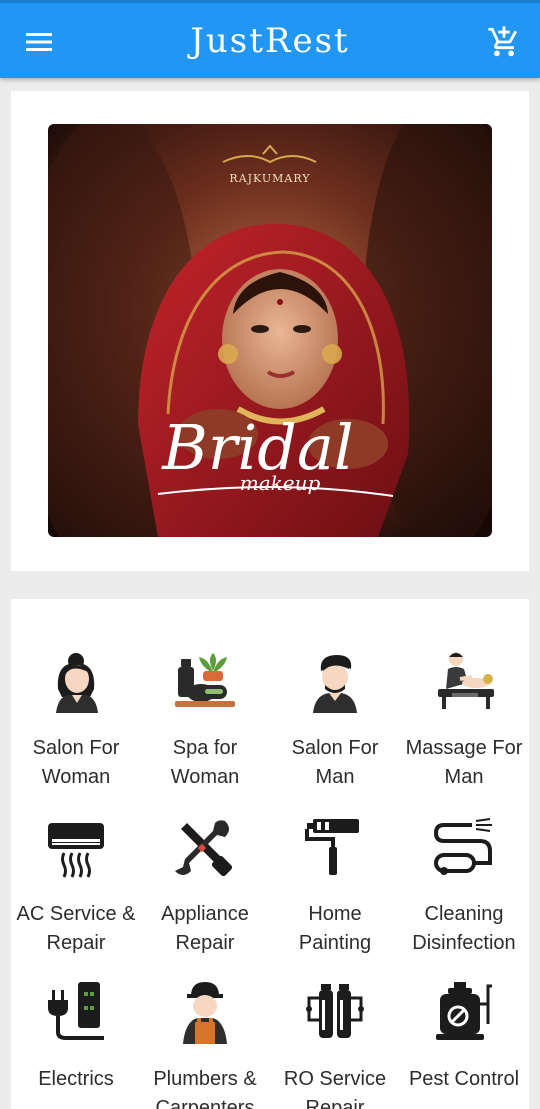 The width and height of the screenshot is (540, 1109). Describe the element at coordinates (502, 41) in the screenshot. I see `add-to-cart-icon` at that location.